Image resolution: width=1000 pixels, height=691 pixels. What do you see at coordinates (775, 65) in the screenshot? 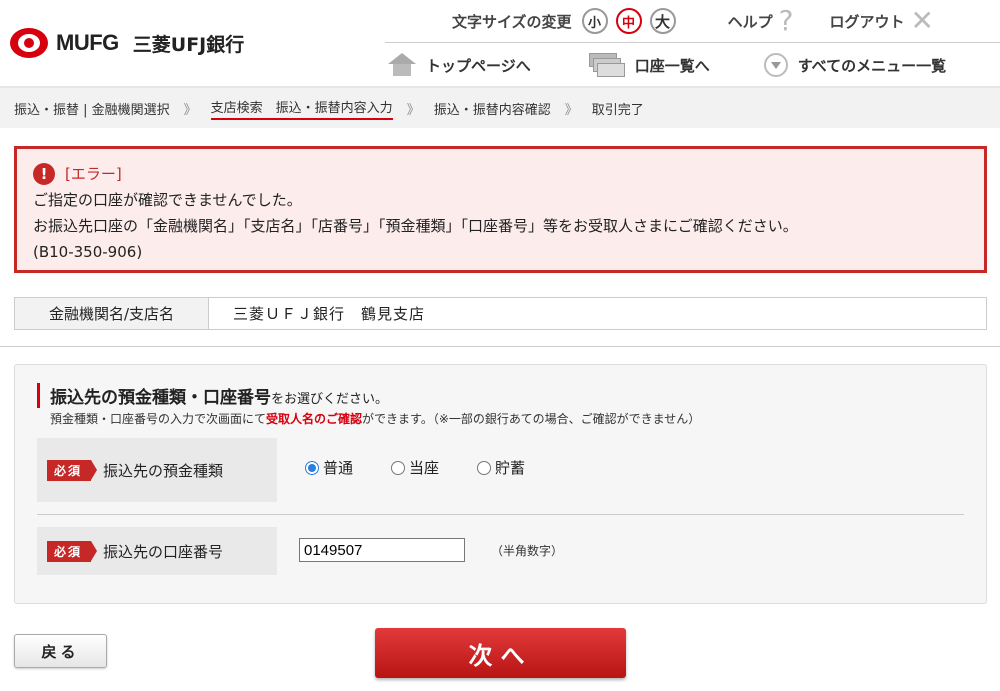
I see `chevron-down-icon` at bounding box center [775, 65].